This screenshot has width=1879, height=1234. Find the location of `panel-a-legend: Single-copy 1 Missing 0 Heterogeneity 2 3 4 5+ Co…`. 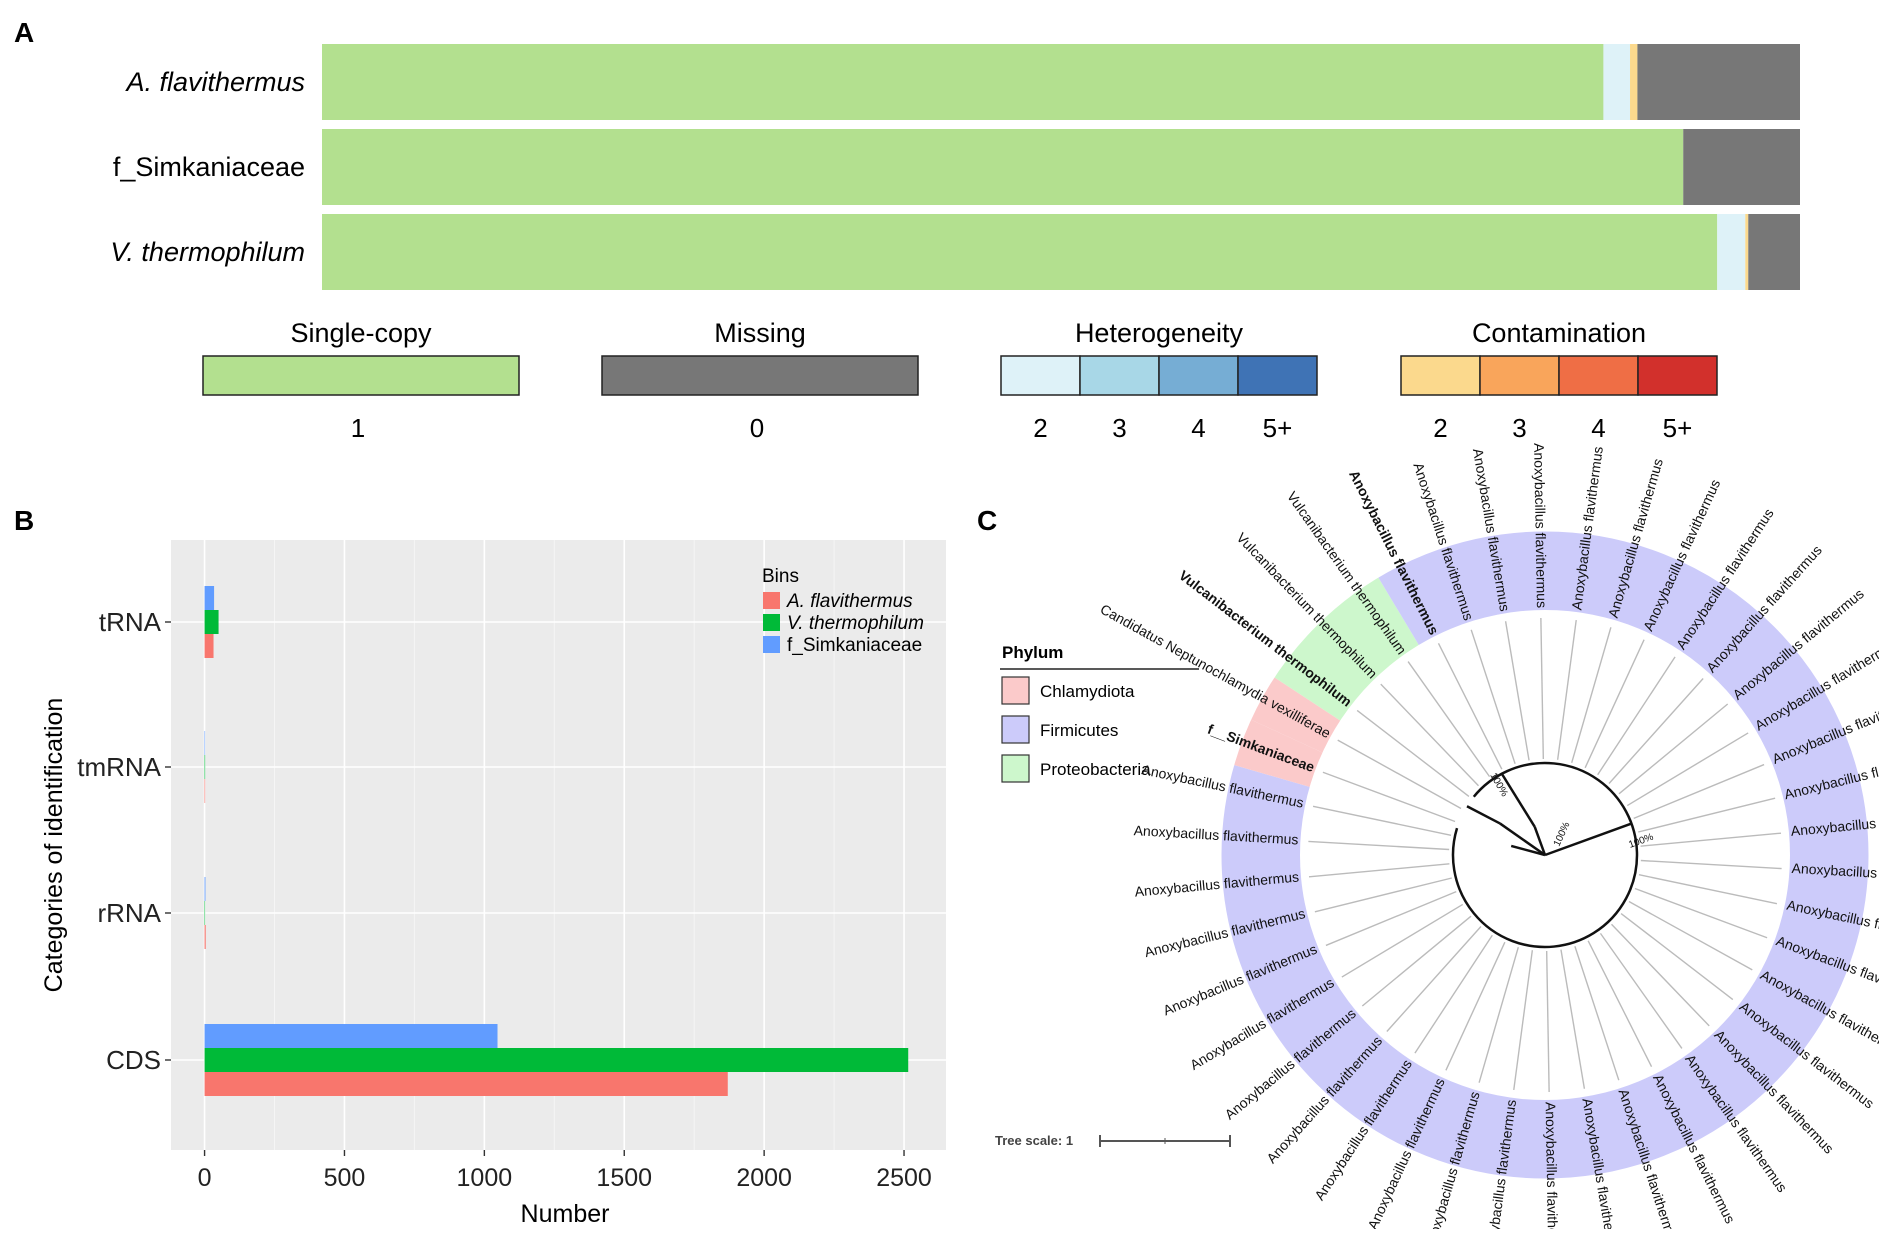

panel-a-legend: Single-copy 1 Missing 0 Heterogeneity 2 3 4 5+ Co… is located at coordinates (960, 380).